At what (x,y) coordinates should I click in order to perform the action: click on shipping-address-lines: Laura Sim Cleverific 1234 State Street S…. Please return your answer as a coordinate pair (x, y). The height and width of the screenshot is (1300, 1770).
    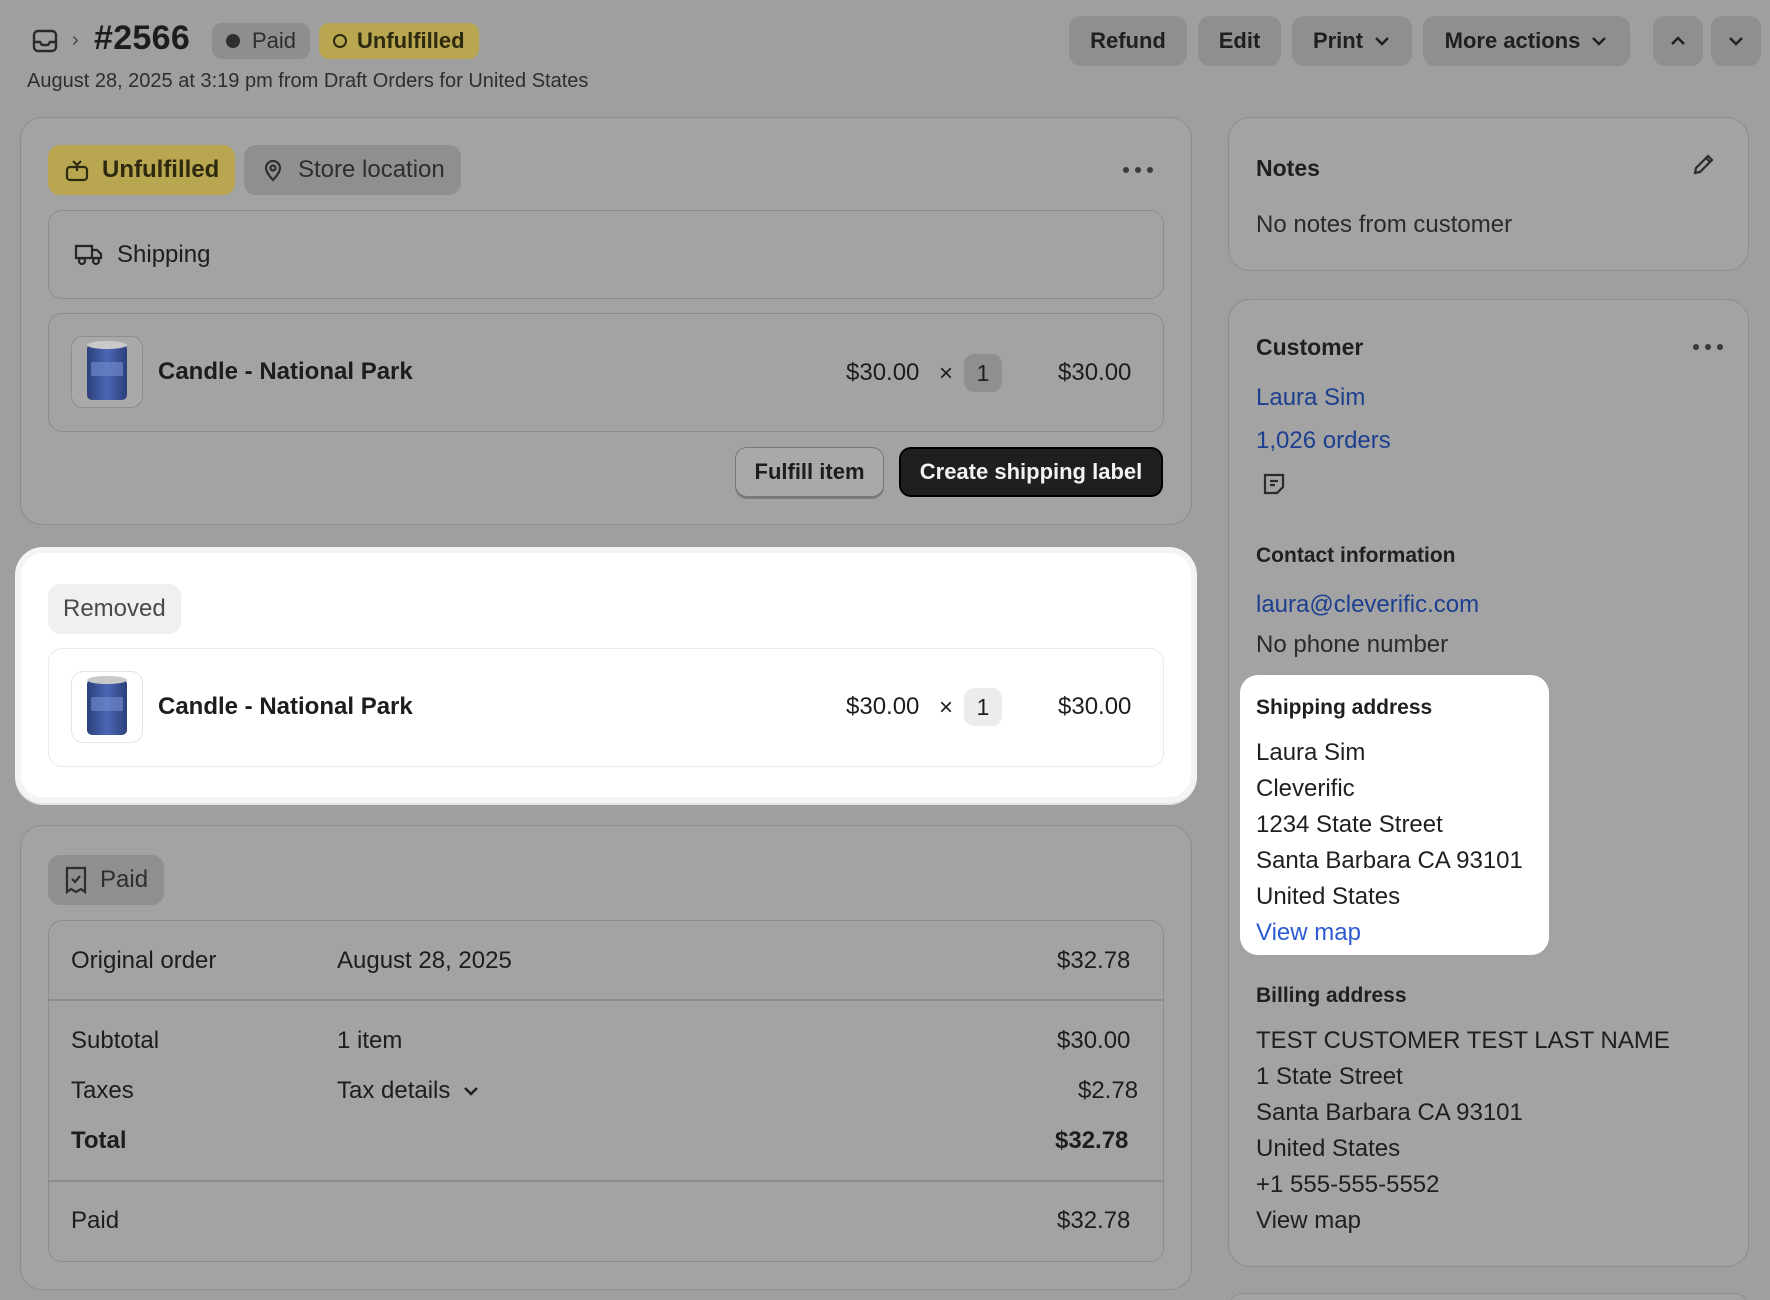
    Looking at the image, I should click on (1389, 843).